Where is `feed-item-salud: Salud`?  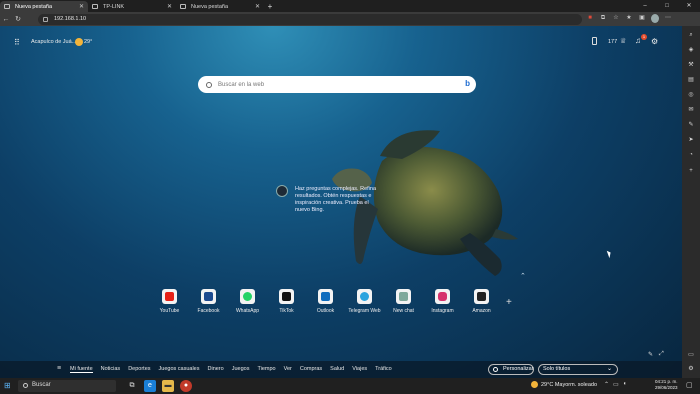
feed-item-salud: Salud is located at coordinates (337, 369).